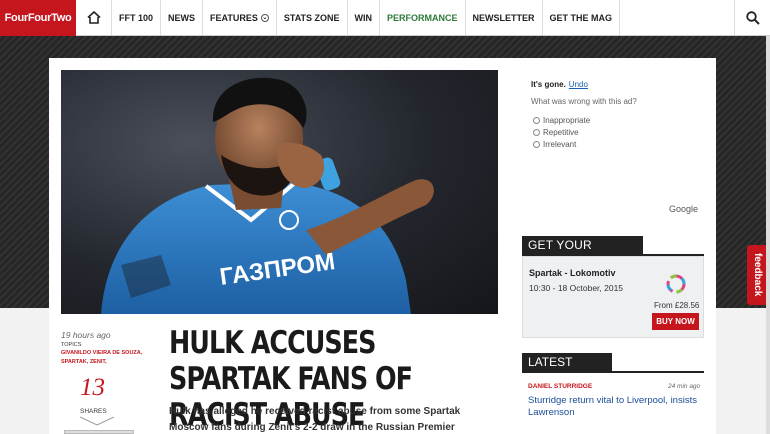 This screenshot has width=770, height=434. What do you see at coordinates (548, 84) in the screenshot?
I see `ad-gone-label: It's gone.` at bounding box center [548, 84].